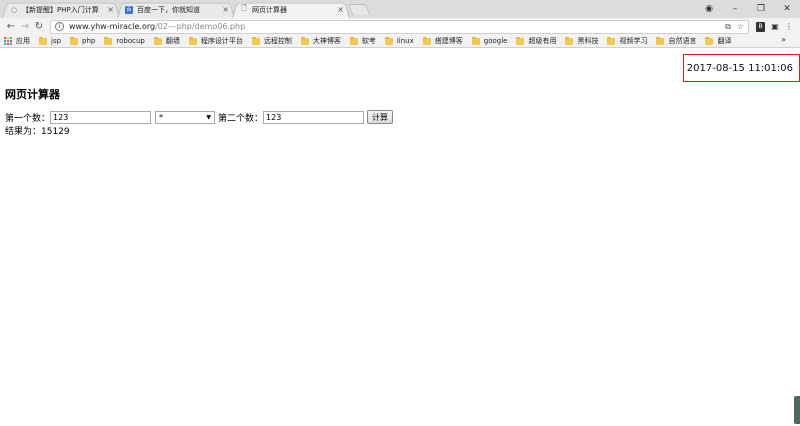  I want to click on bookmark-label: robocup, so click(130, 41).